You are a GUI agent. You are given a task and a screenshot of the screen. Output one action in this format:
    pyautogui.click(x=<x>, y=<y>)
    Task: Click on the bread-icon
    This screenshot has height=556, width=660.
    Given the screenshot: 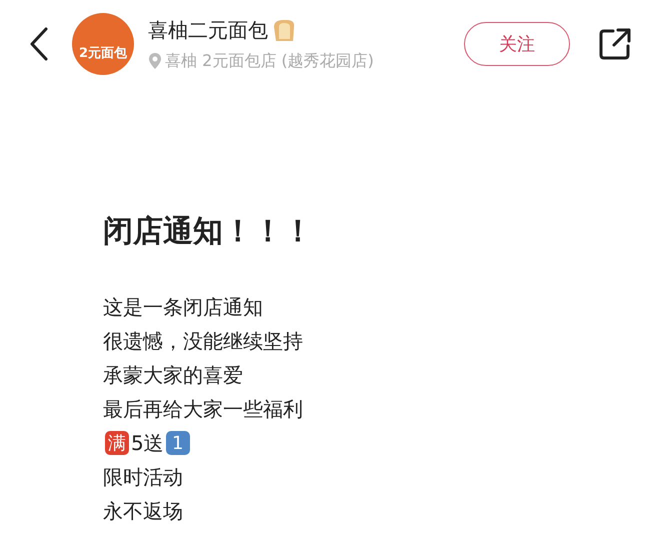 What is the action you would take?
    pyautogui.click(x=284, y=30)
    